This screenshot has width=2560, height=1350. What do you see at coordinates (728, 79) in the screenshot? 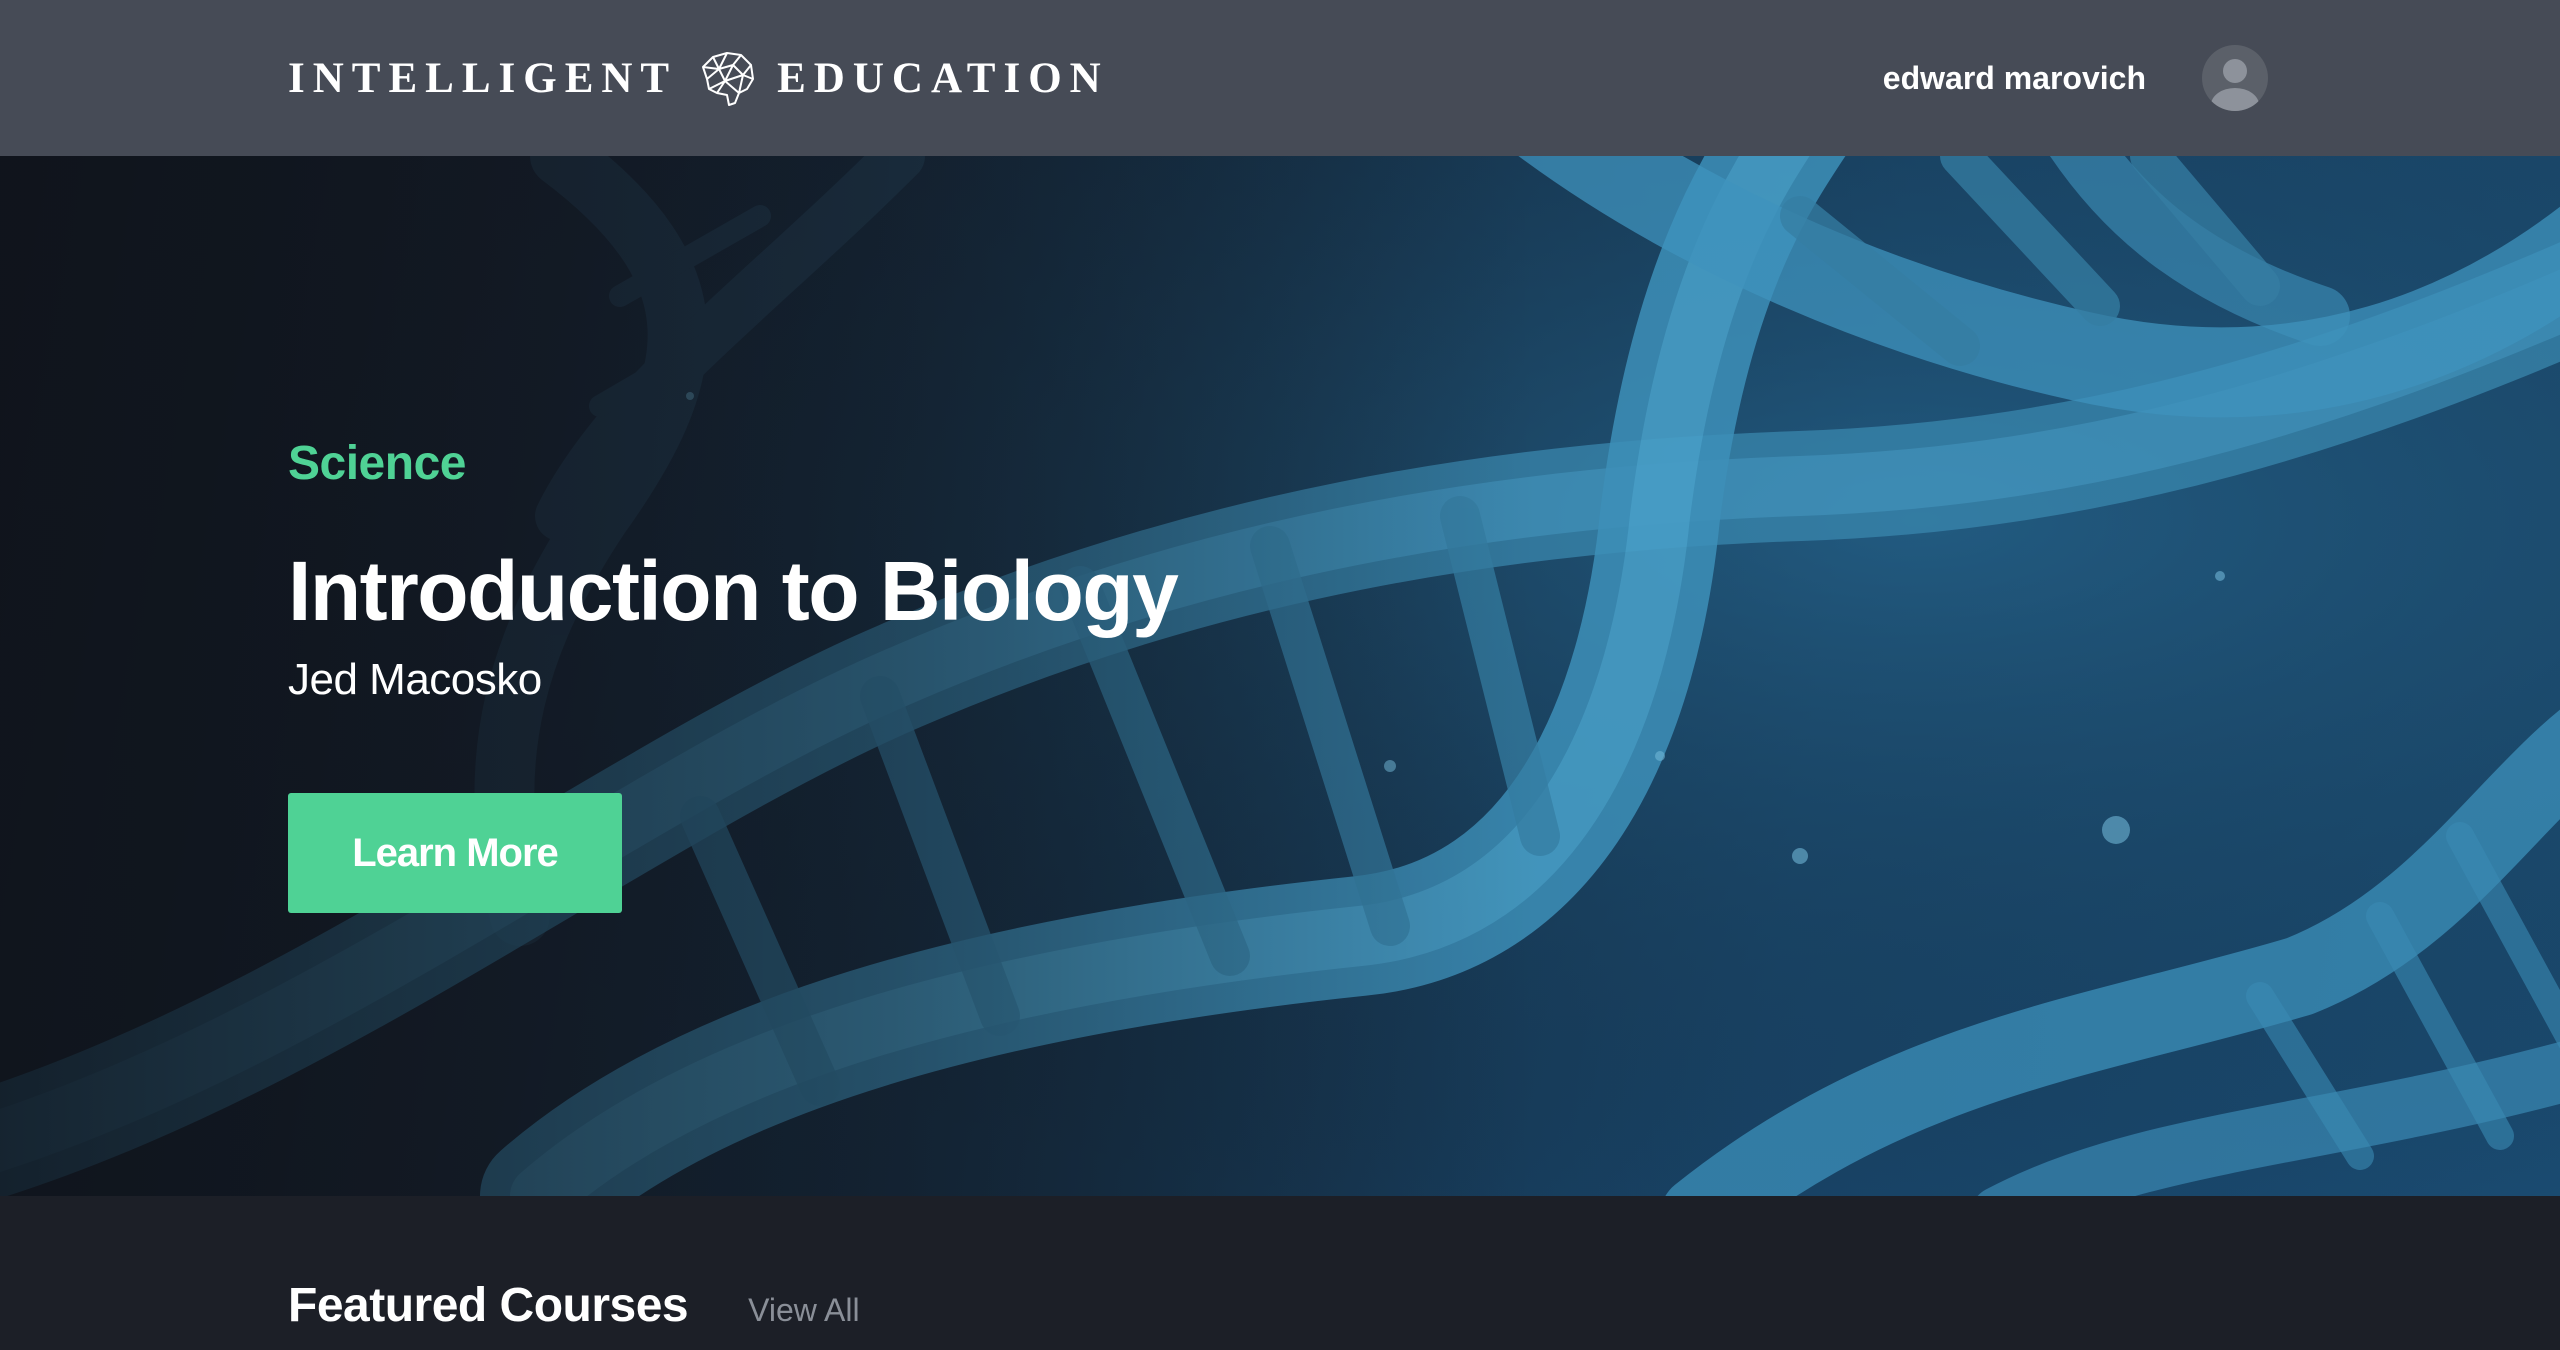
I see `brain-icon` at bounding box center [728, 79].